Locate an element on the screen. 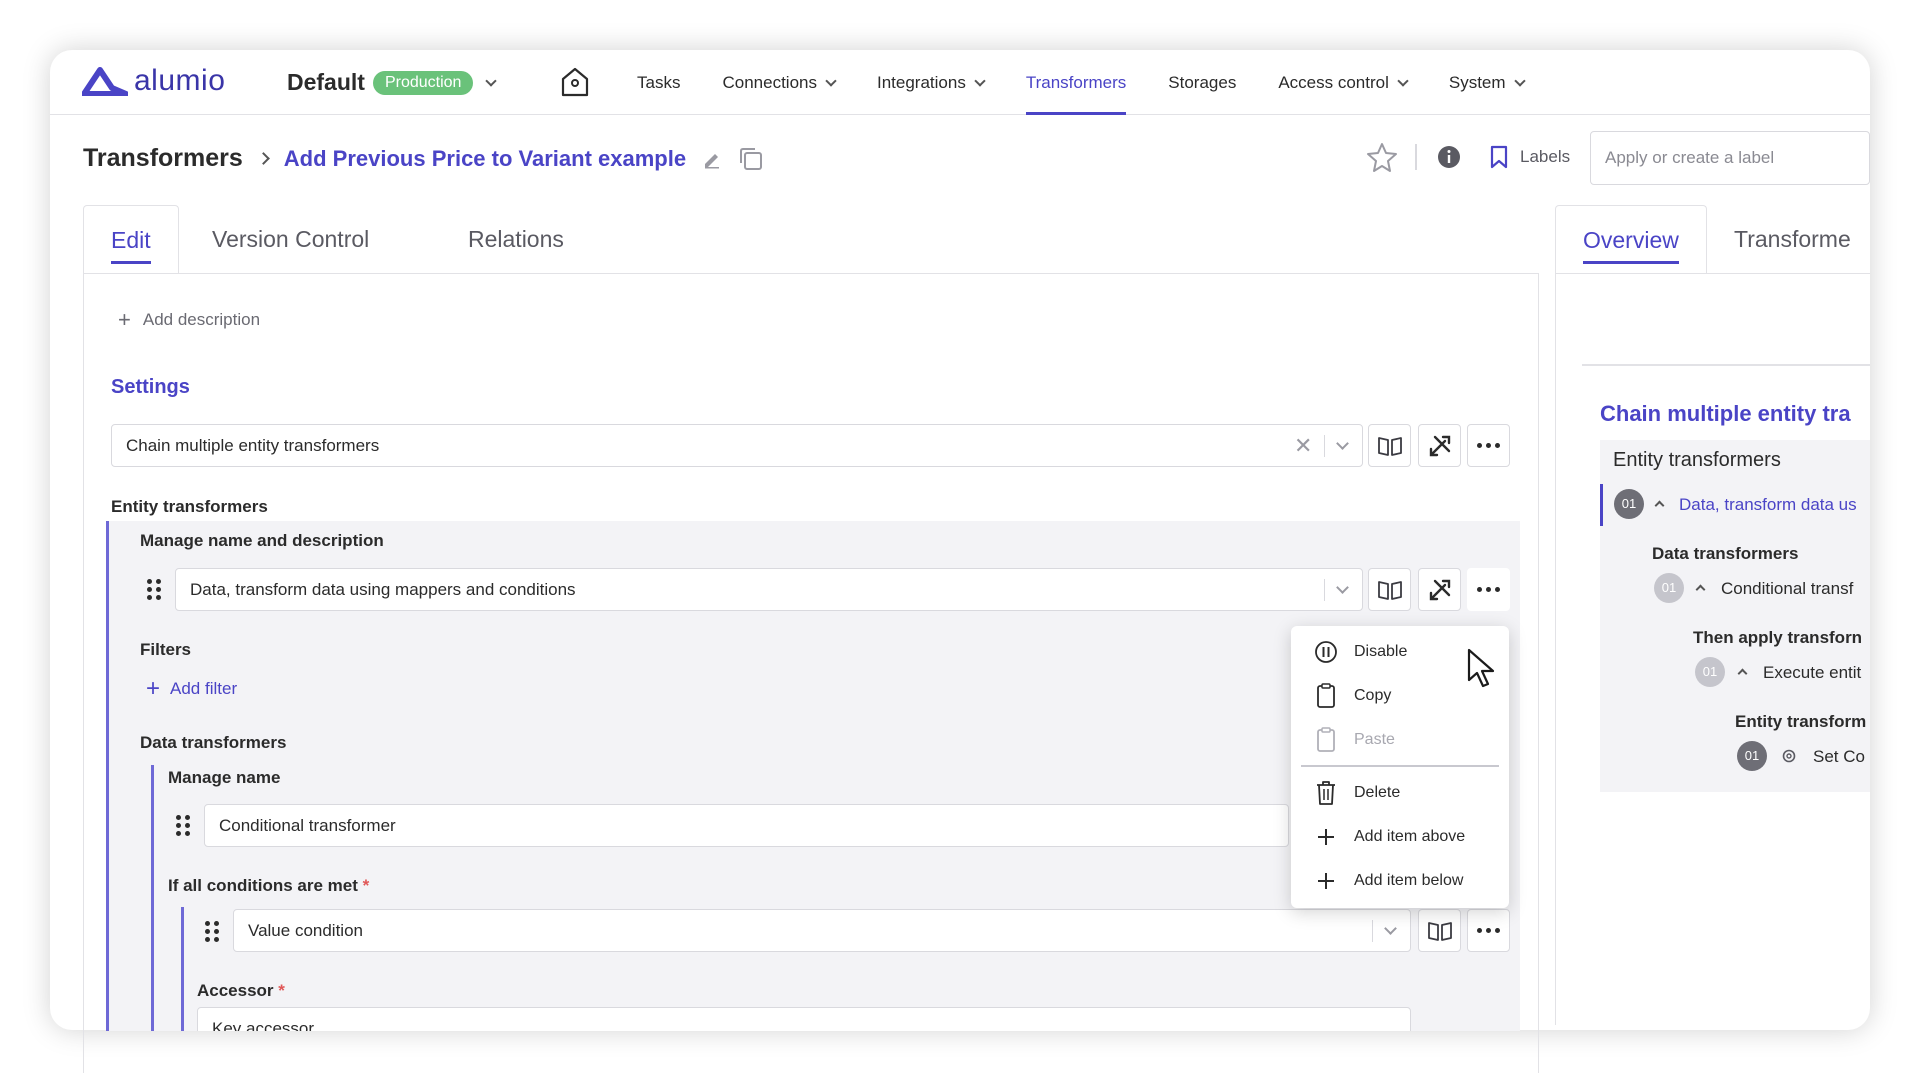  conditions-label: If all conditions are met * is located at coordinates (269, 885).